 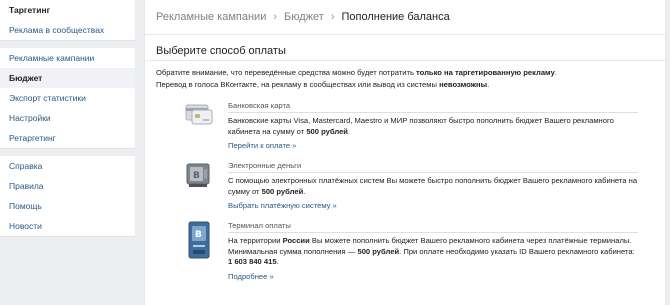 I want to click on breadcrumb-current: Пополнение баланса, so click(x=395, y=17).